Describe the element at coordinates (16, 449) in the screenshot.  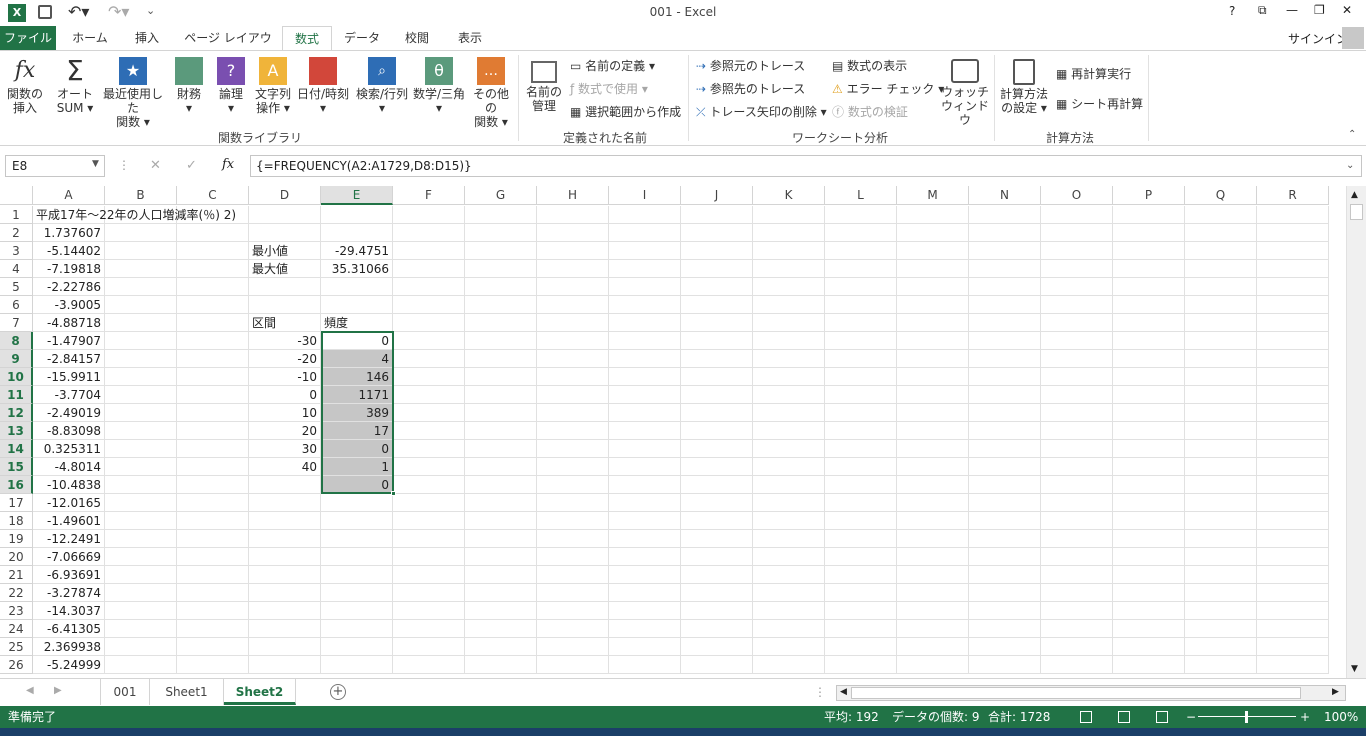
I see `row-header-14: 14` at that location.